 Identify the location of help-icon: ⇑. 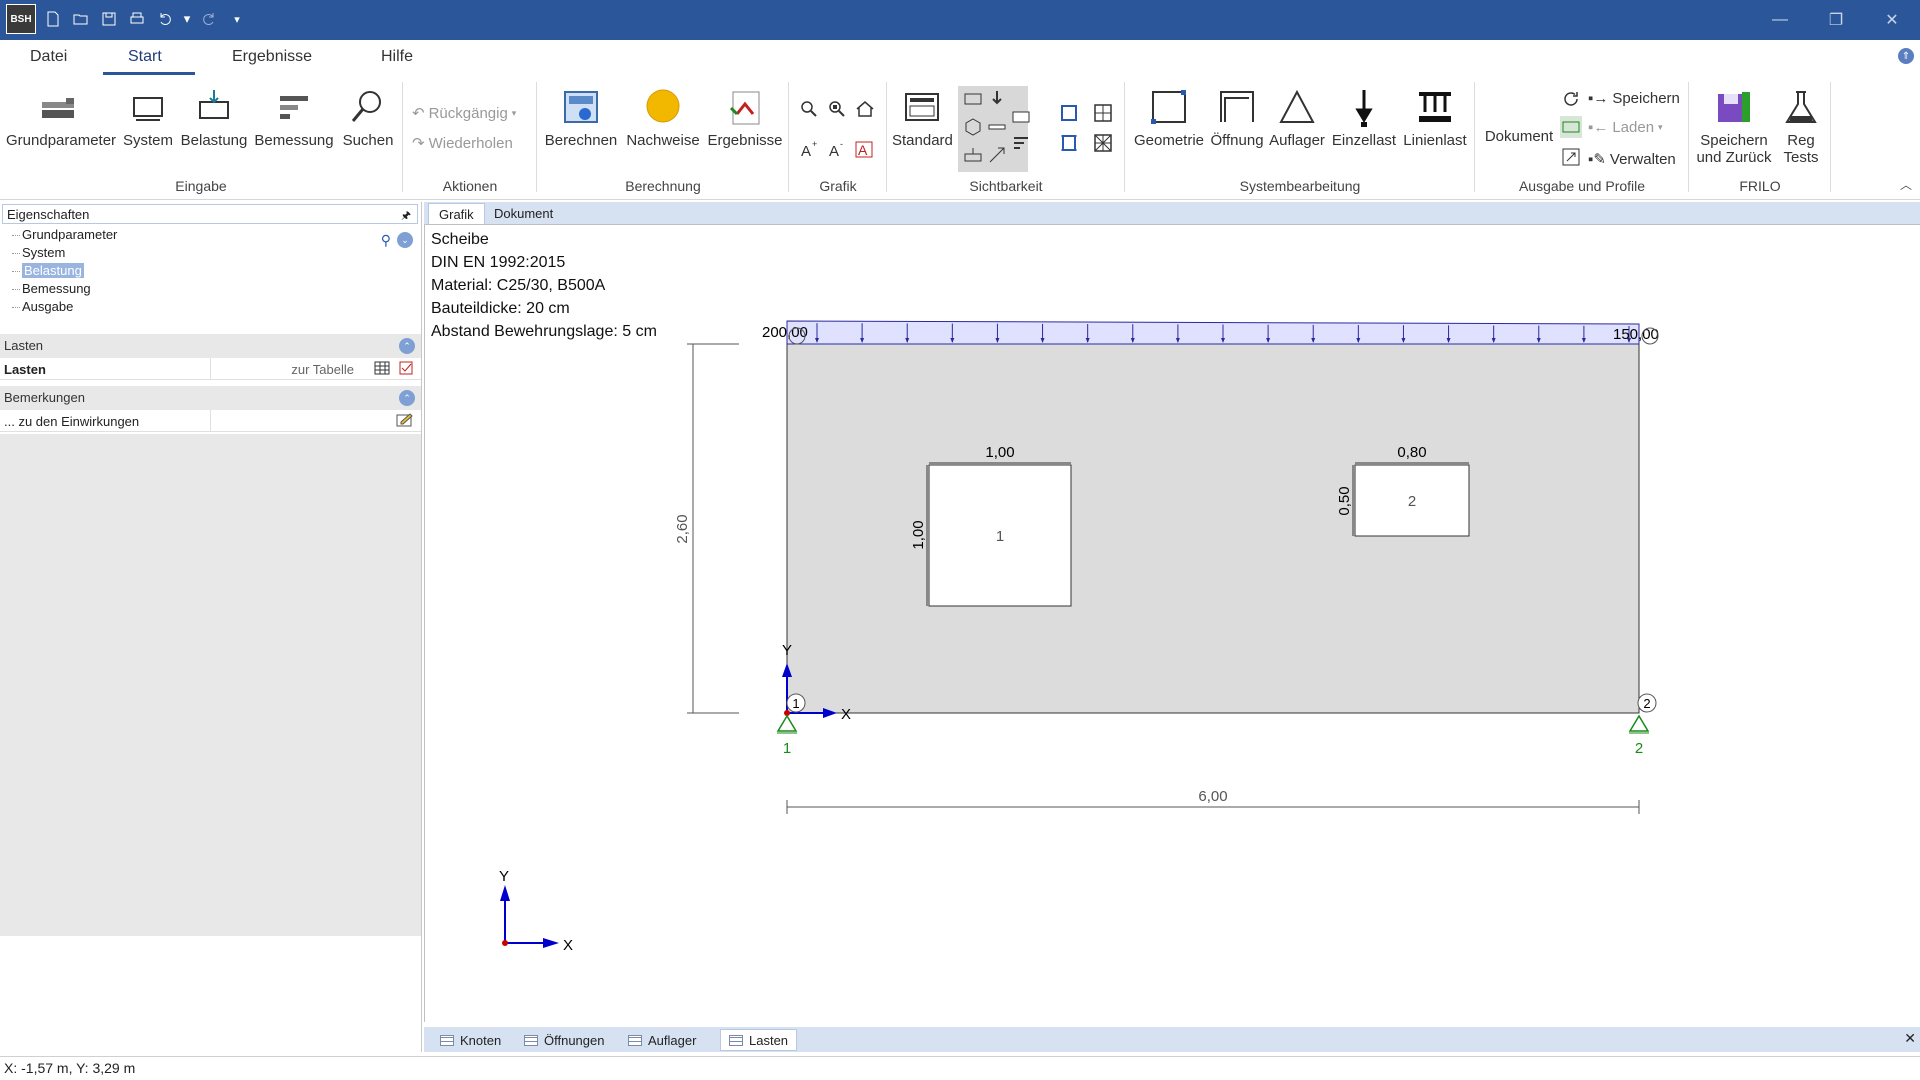
(1906, 56).